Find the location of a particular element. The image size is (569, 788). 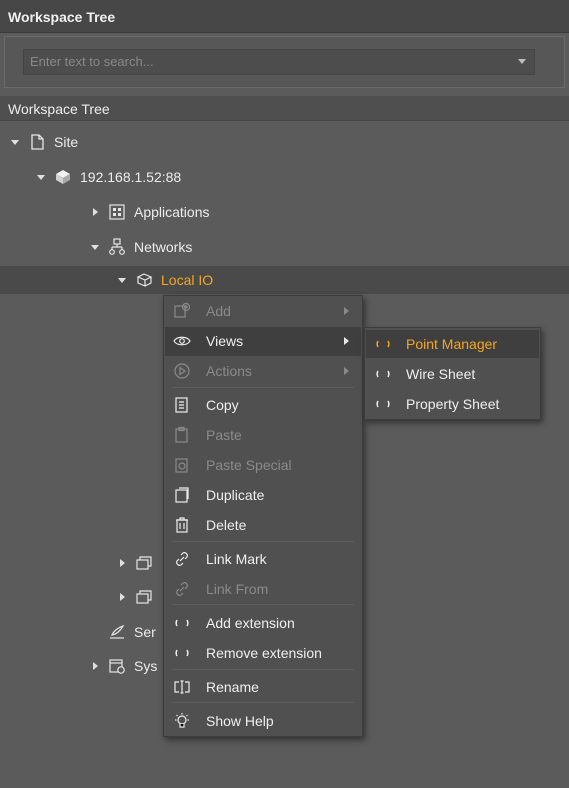

eye-icon is located at coordinates (182, 341).